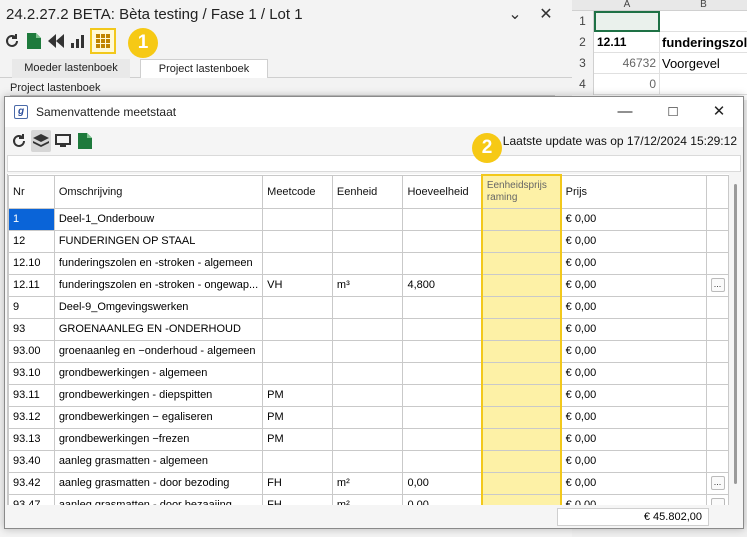 This screenshot has width=747, height=537. I want to click on cell-nr: 93.11, so click(31, 395).